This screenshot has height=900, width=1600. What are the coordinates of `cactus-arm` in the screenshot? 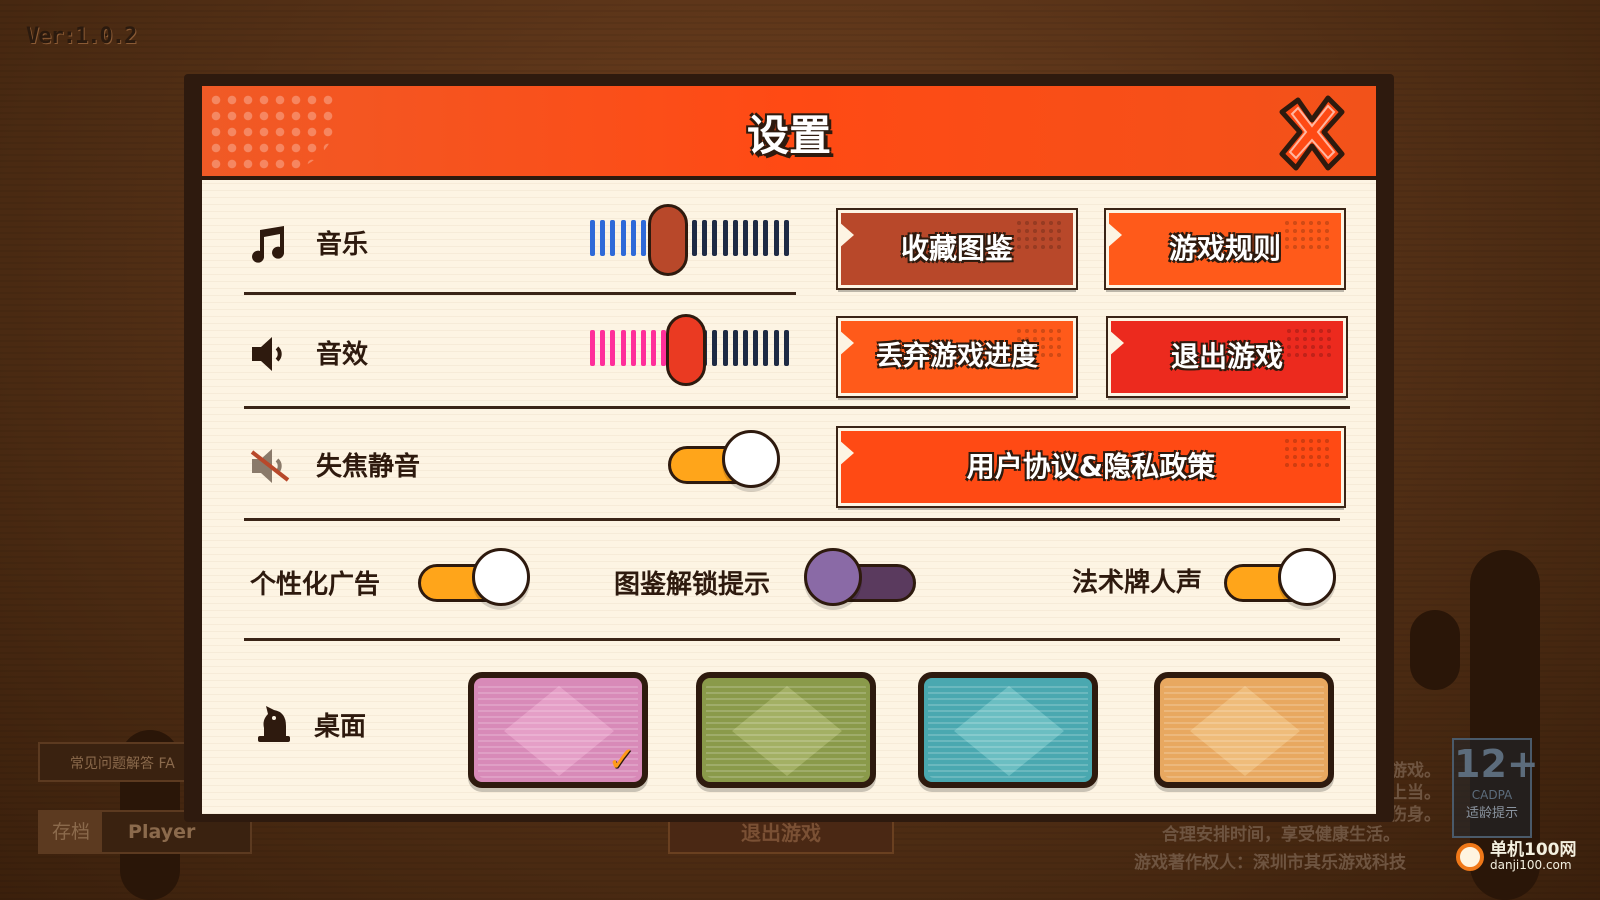 It's located at (1435, 650).